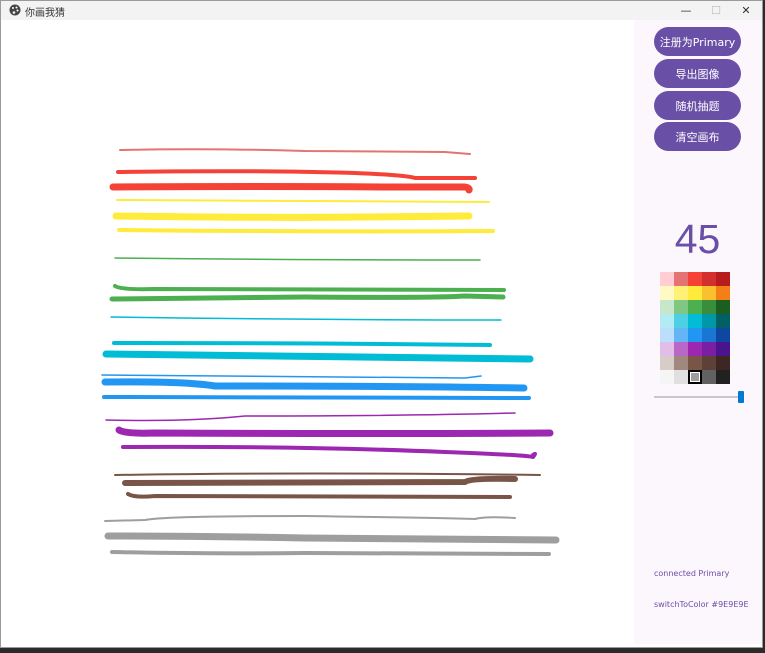 The height and width of the screenshot is (653, 765). I want to click on title-bar: 你画我猜 — ☐ ✕, so click(381, 10).